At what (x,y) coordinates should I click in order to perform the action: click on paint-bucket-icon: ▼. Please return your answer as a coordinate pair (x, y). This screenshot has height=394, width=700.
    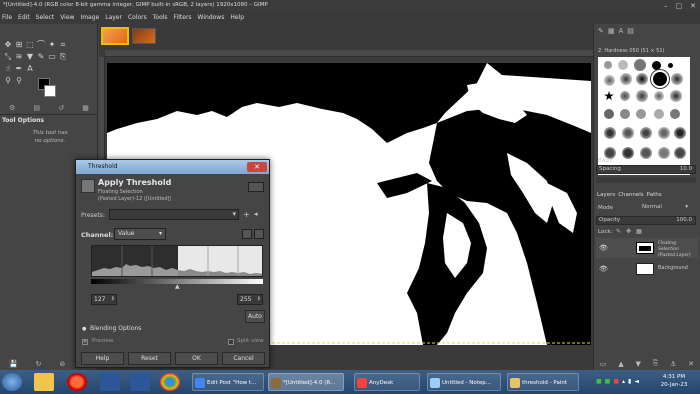
    Looking at the image, I should click on (30, 57).